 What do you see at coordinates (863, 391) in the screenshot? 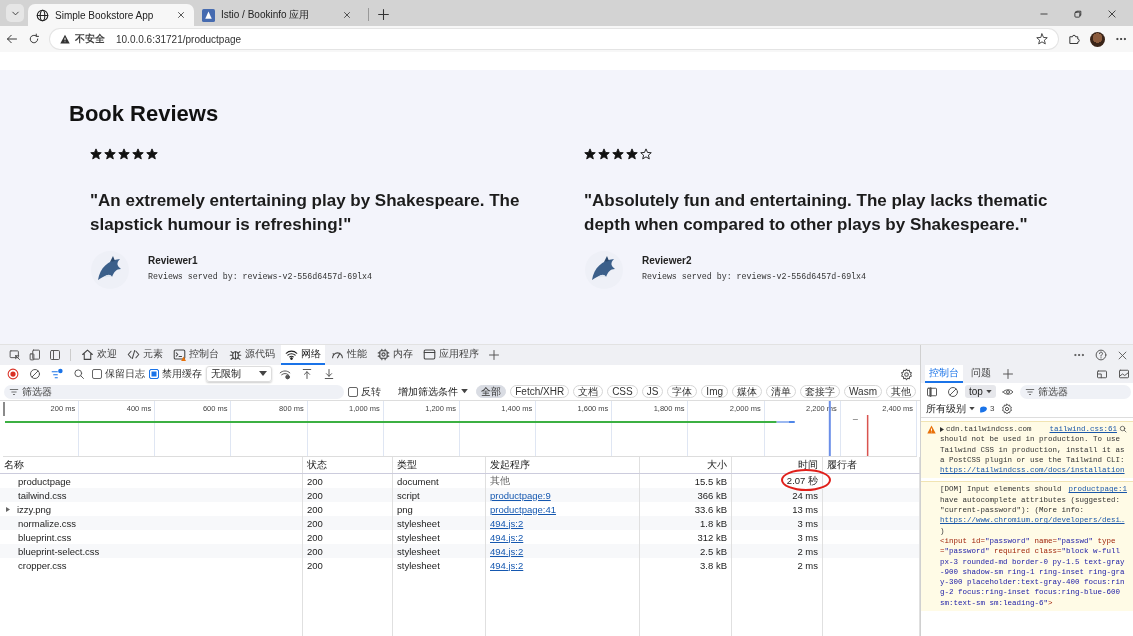
I see `type-filter-chip: Wasm` at bounding box center [863, 391].